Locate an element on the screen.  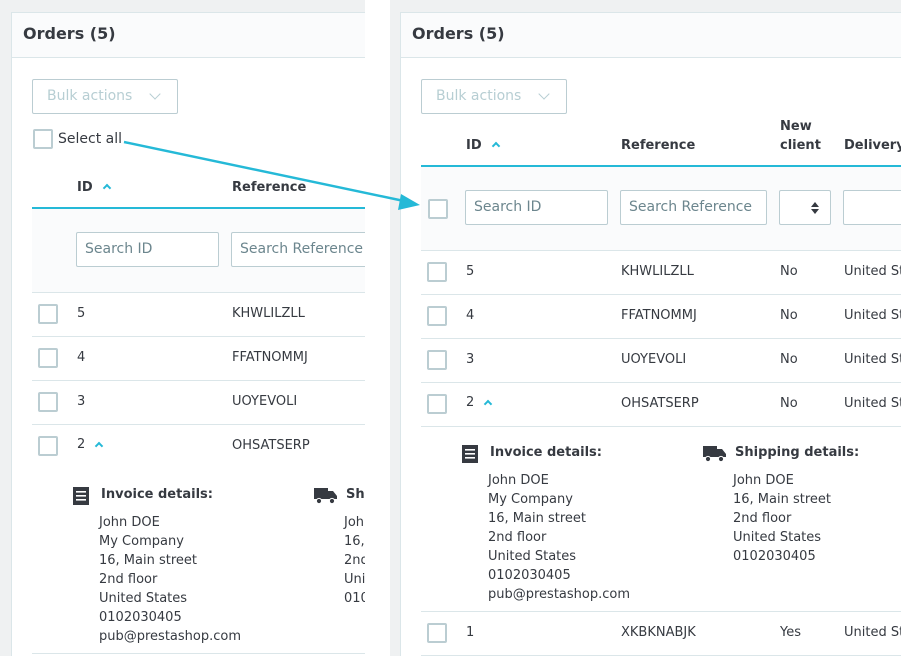
order-new-client: Yes is located at coordinates (790, 632).